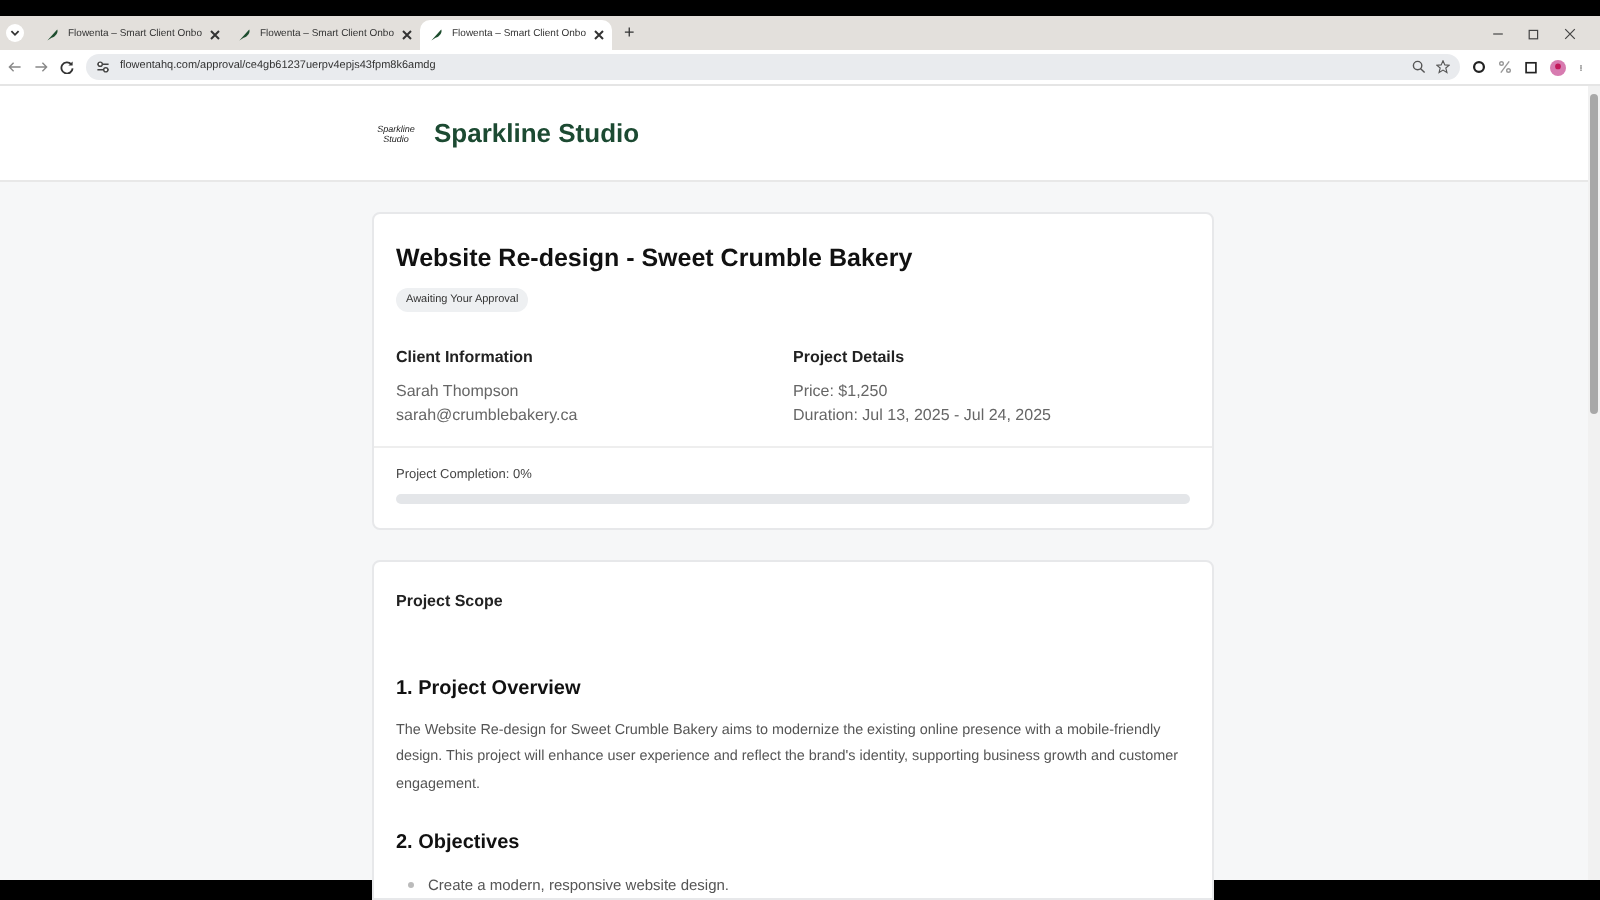  What do you see at coordinates (15, 67) in the screenshot?
I see `back-icon` at bounding box center [15, 67].